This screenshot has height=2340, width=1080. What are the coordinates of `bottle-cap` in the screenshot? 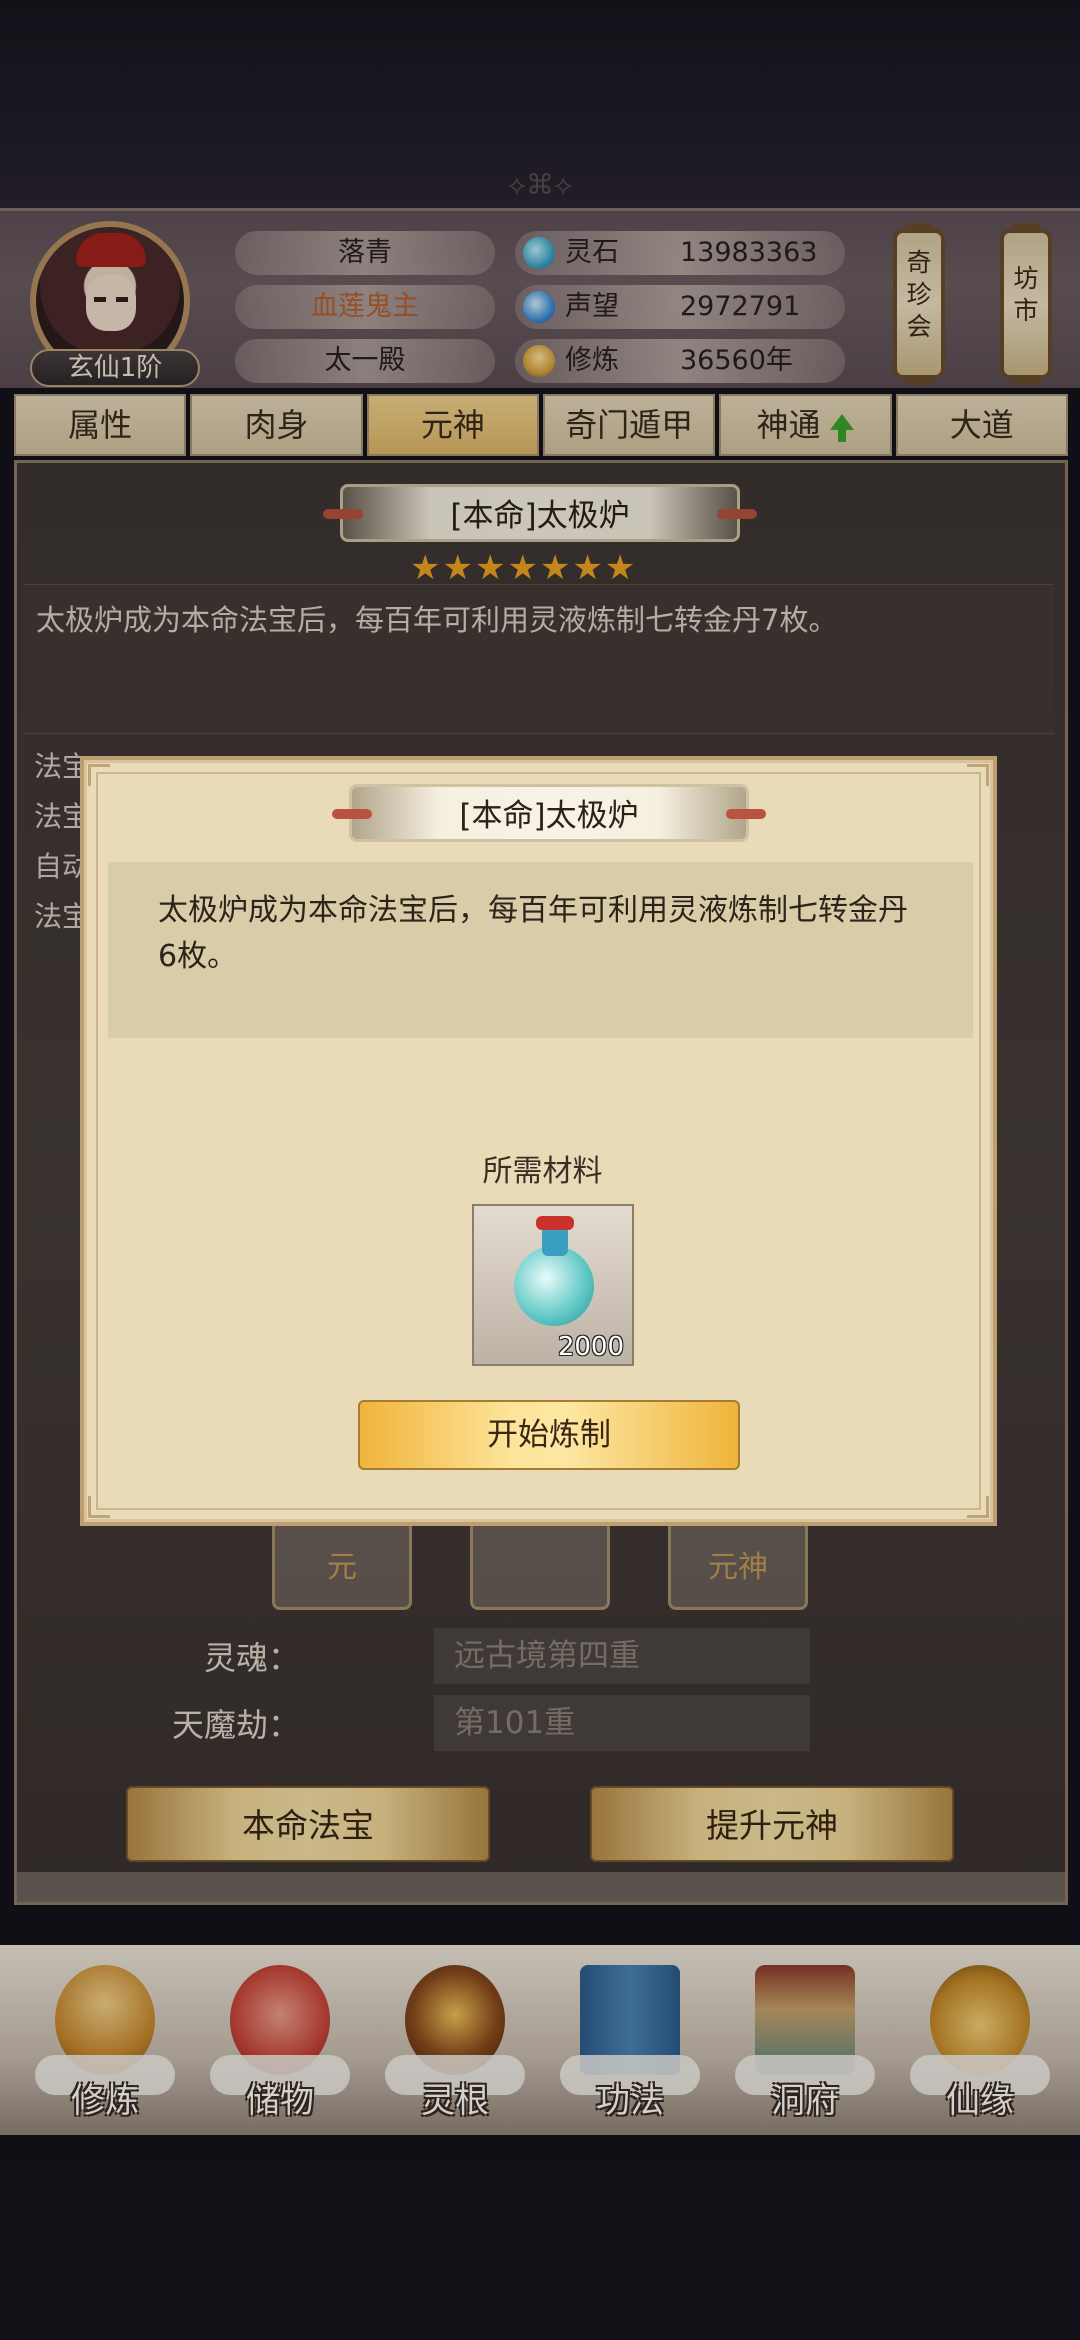 It's located at (555, 1223).